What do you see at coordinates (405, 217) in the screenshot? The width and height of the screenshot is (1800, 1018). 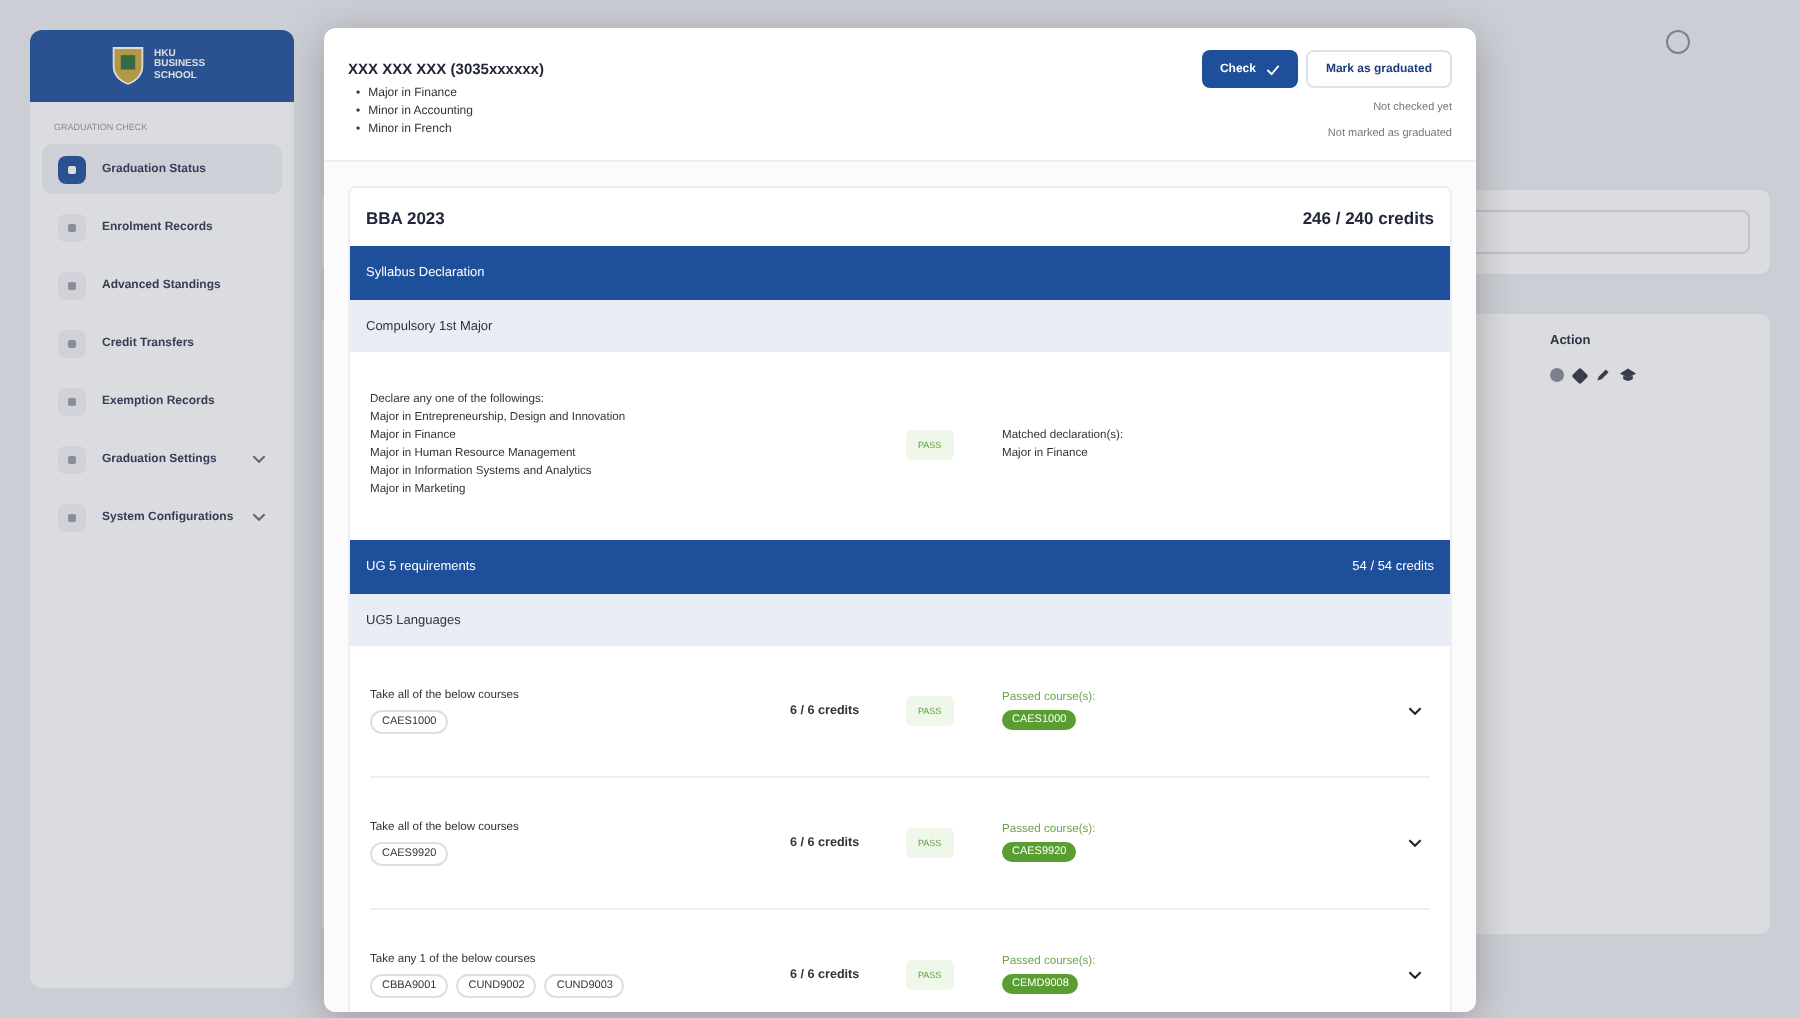 I see `curriculum-title: BBA 2023` at bounding box center [405, 217].